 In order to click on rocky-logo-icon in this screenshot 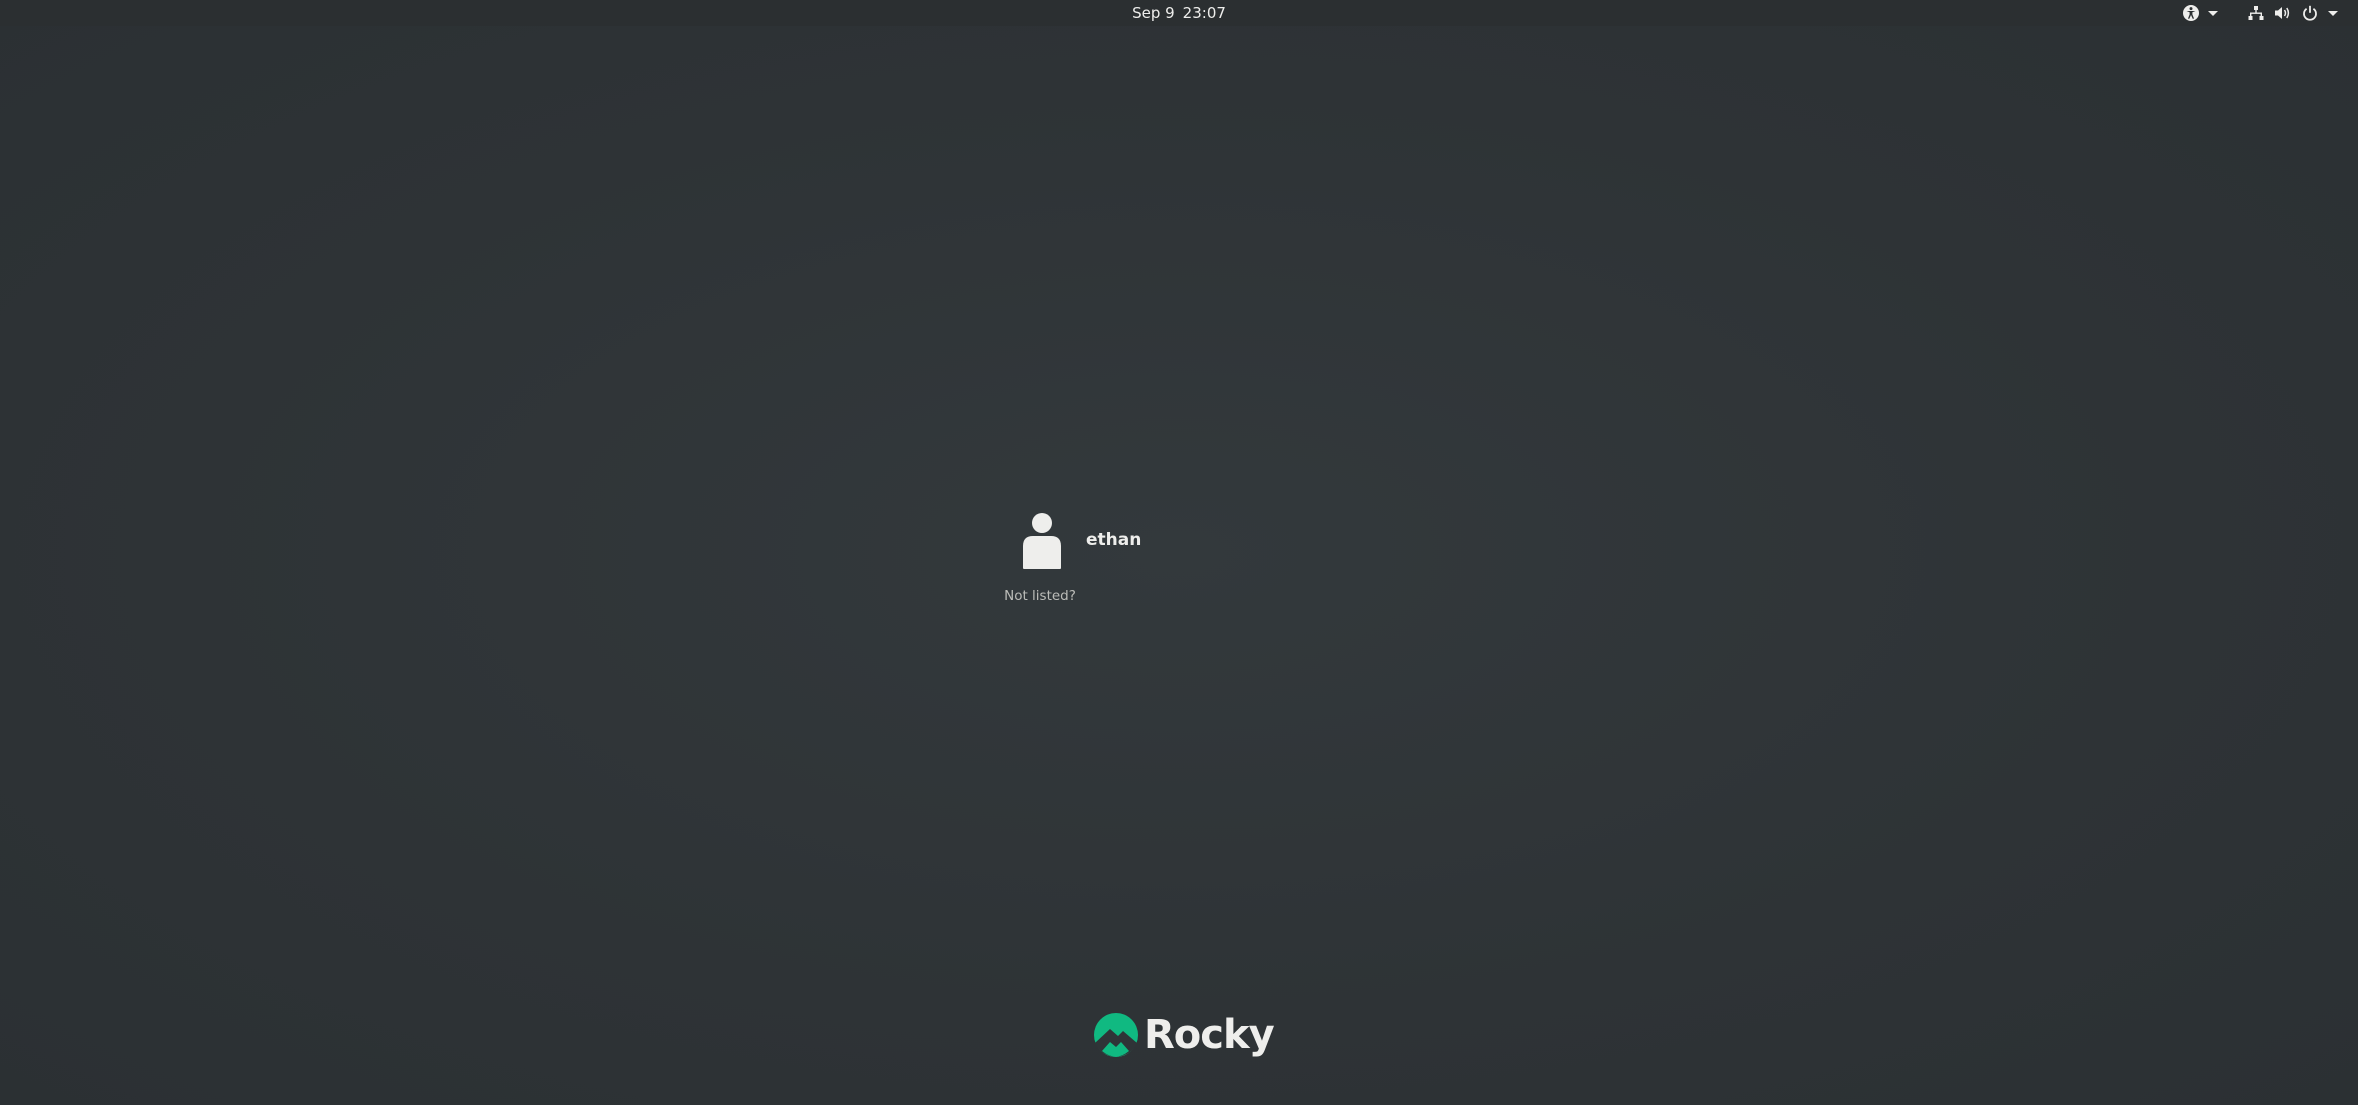, I will do `click(1116, 1035)`.